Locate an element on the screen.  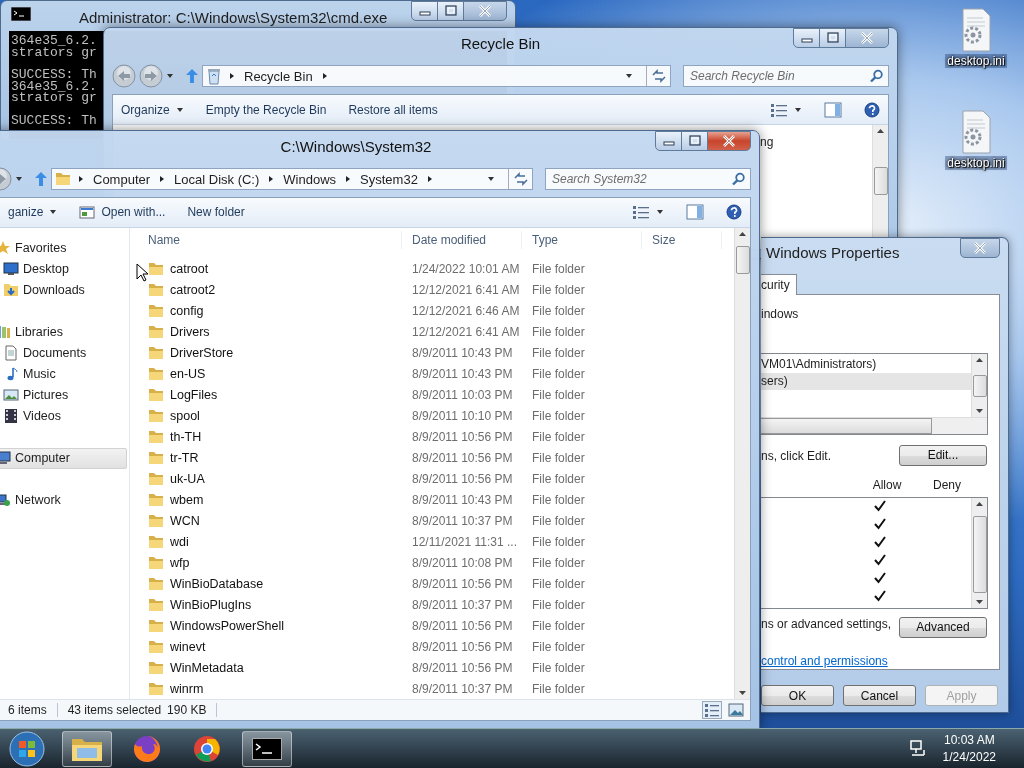
file-name: winrm is located at coordinates (187, 688).